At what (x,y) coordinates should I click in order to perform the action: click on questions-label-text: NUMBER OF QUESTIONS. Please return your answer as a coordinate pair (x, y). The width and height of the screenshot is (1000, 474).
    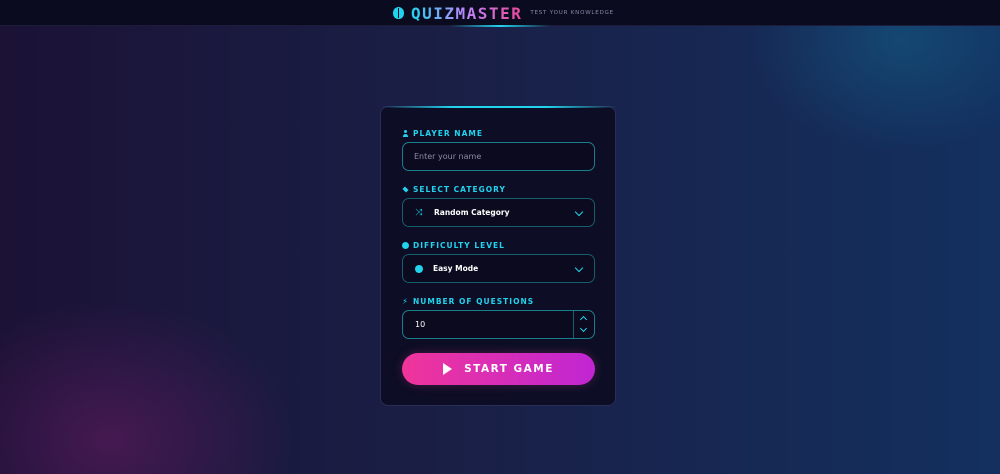
    Looking at the image, I should click on (474, 301).